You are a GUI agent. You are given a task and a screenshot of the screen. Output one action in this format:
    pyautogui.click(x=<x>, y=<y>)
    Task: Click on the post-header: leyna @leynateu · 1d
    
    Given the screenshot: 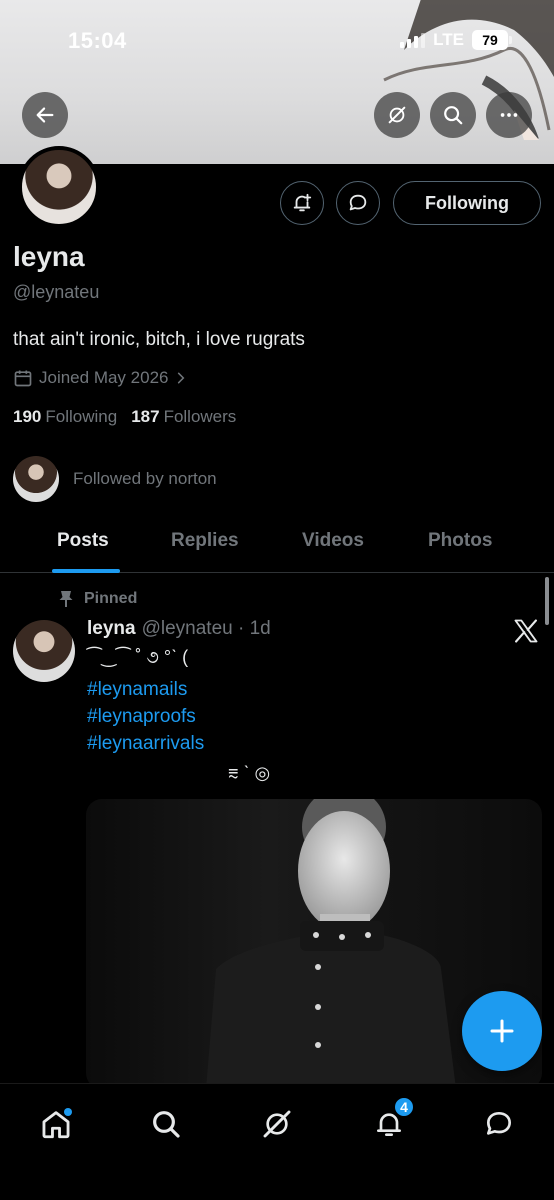 What is the action you would take?
    pyautogui.click(x=179, y=629)
    